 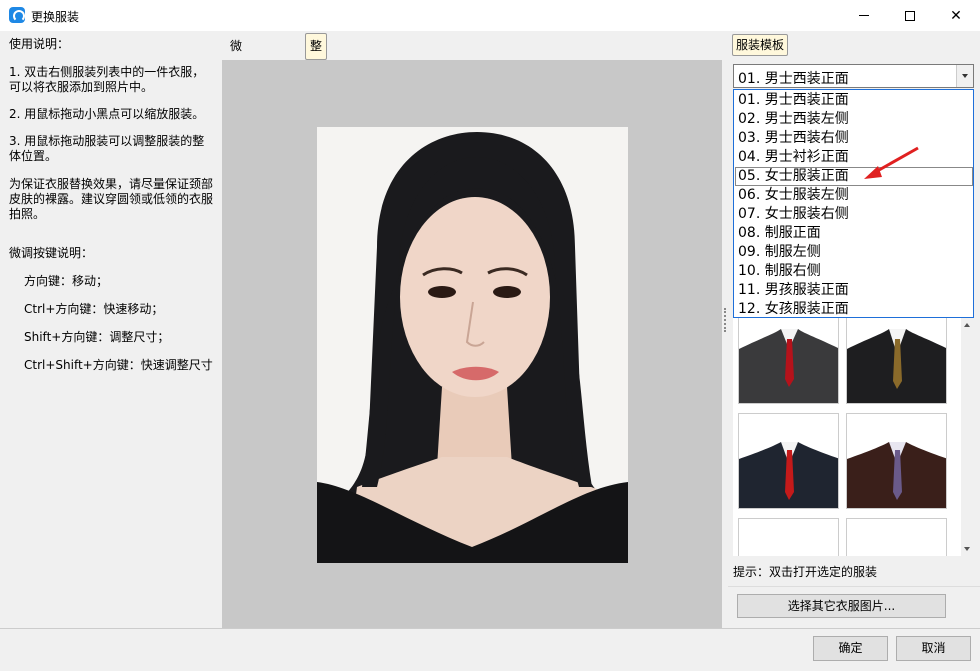 What do you see at coordinates (107, 79) in the screenshot?
I see `instruction-step-1: 1. 双击右侧服装列表中的一件衣服， 可以将衣服添加到照片中。` at bounding box center [107, 79].